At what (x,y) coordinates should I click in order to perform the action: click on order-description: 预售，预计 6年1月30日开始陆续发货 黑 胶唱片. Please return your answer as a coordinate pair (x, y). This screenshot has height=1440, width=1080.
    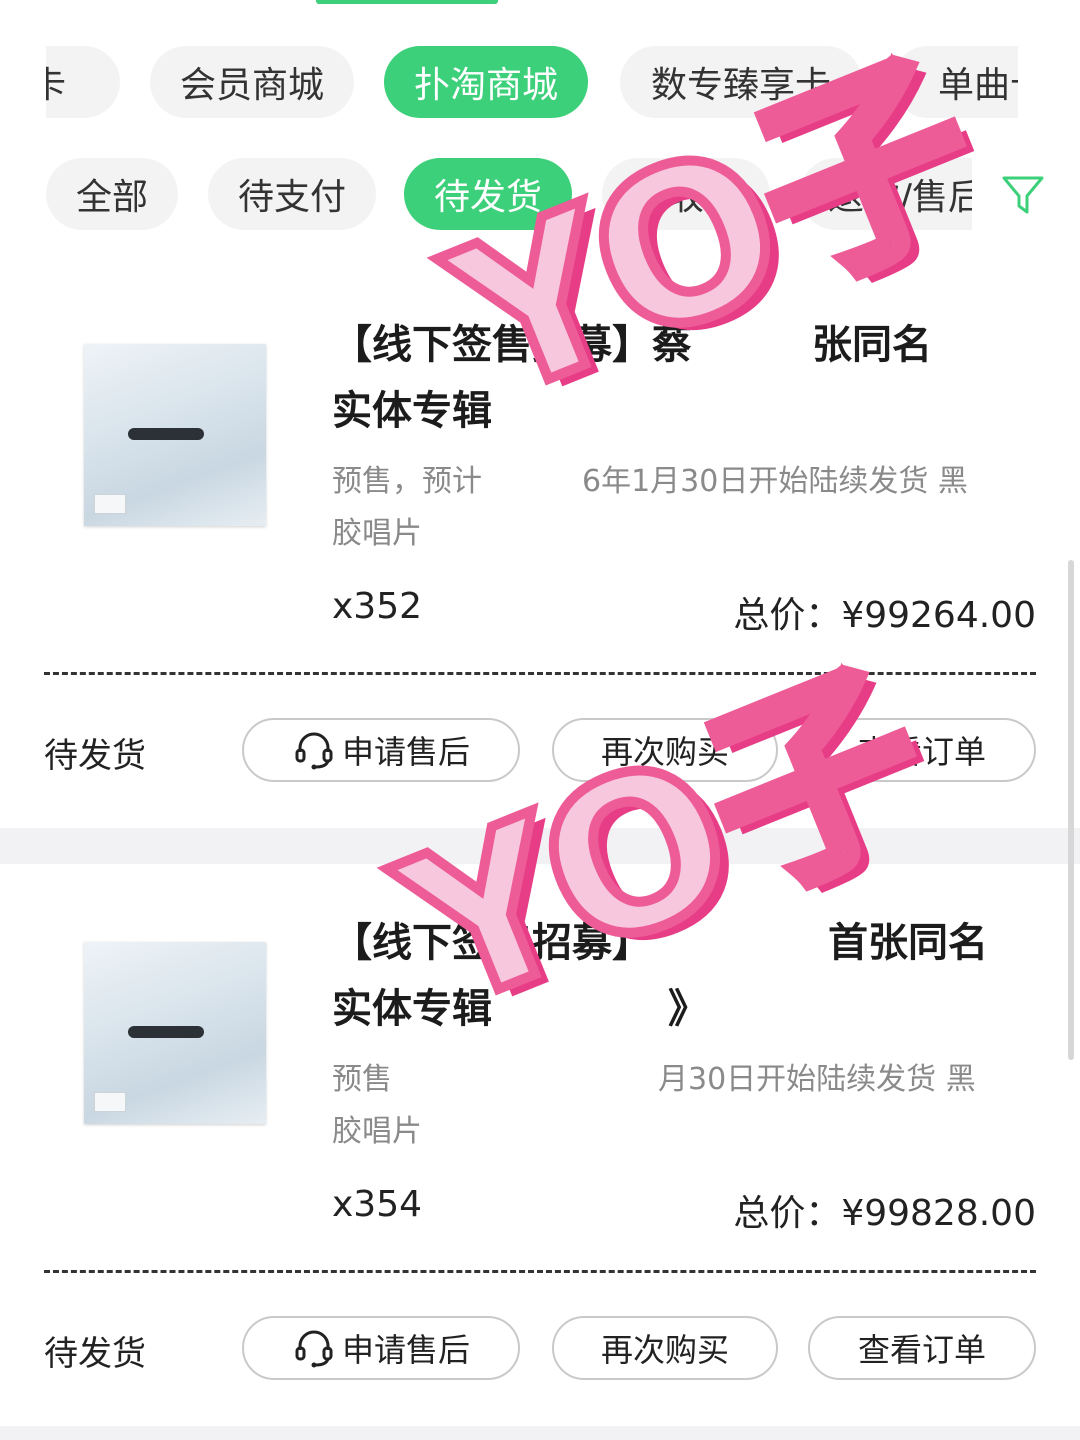
    Looking at the image, I should click on (650, 507).